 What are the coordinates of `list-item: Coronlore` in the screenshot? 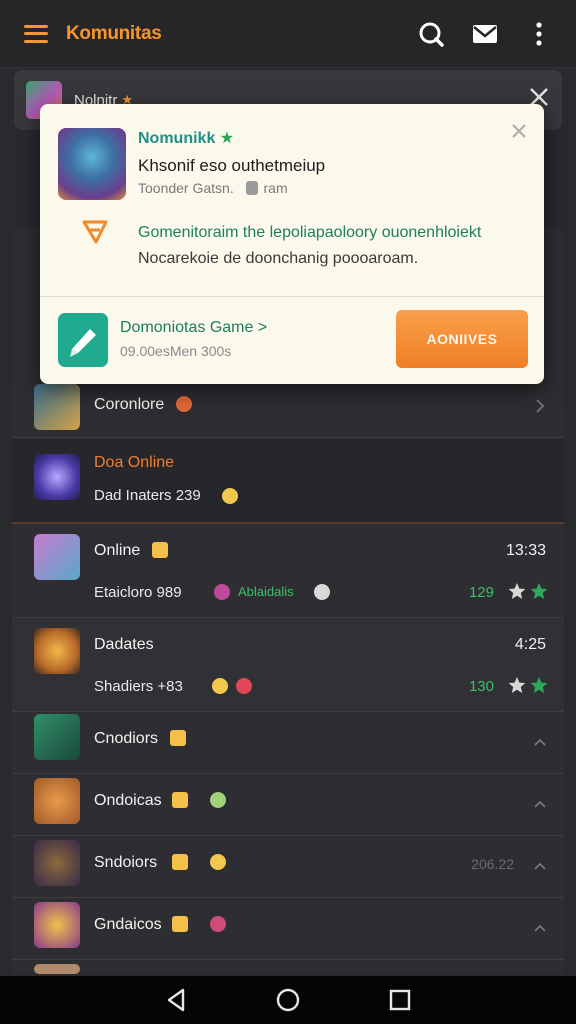 It's located at (288, 407).